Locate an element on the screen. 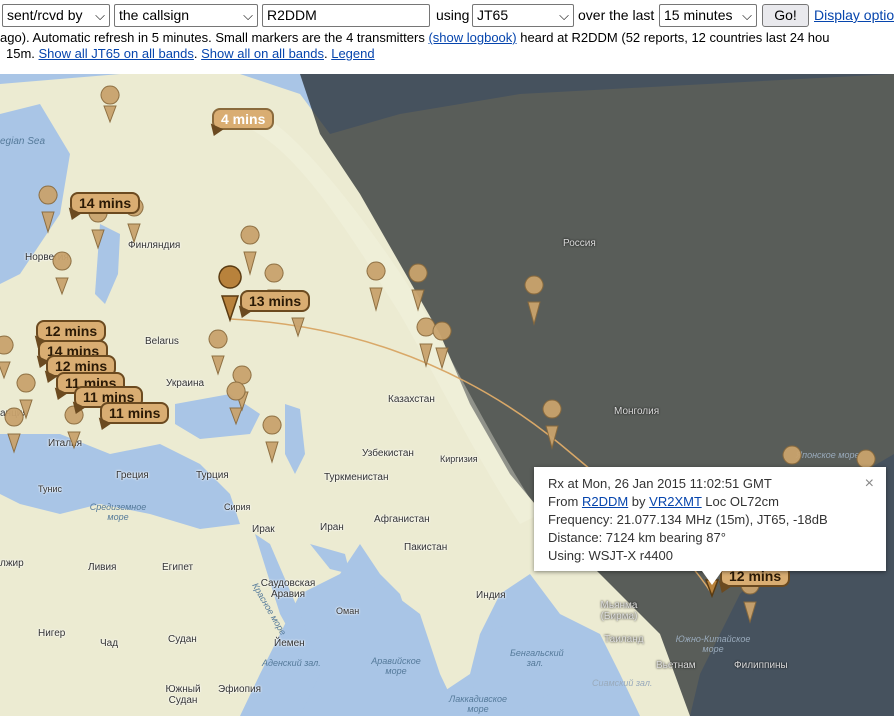 The width and height of the screenshot is (894, 716). label-france: анция is located at coordinates (14, 413).